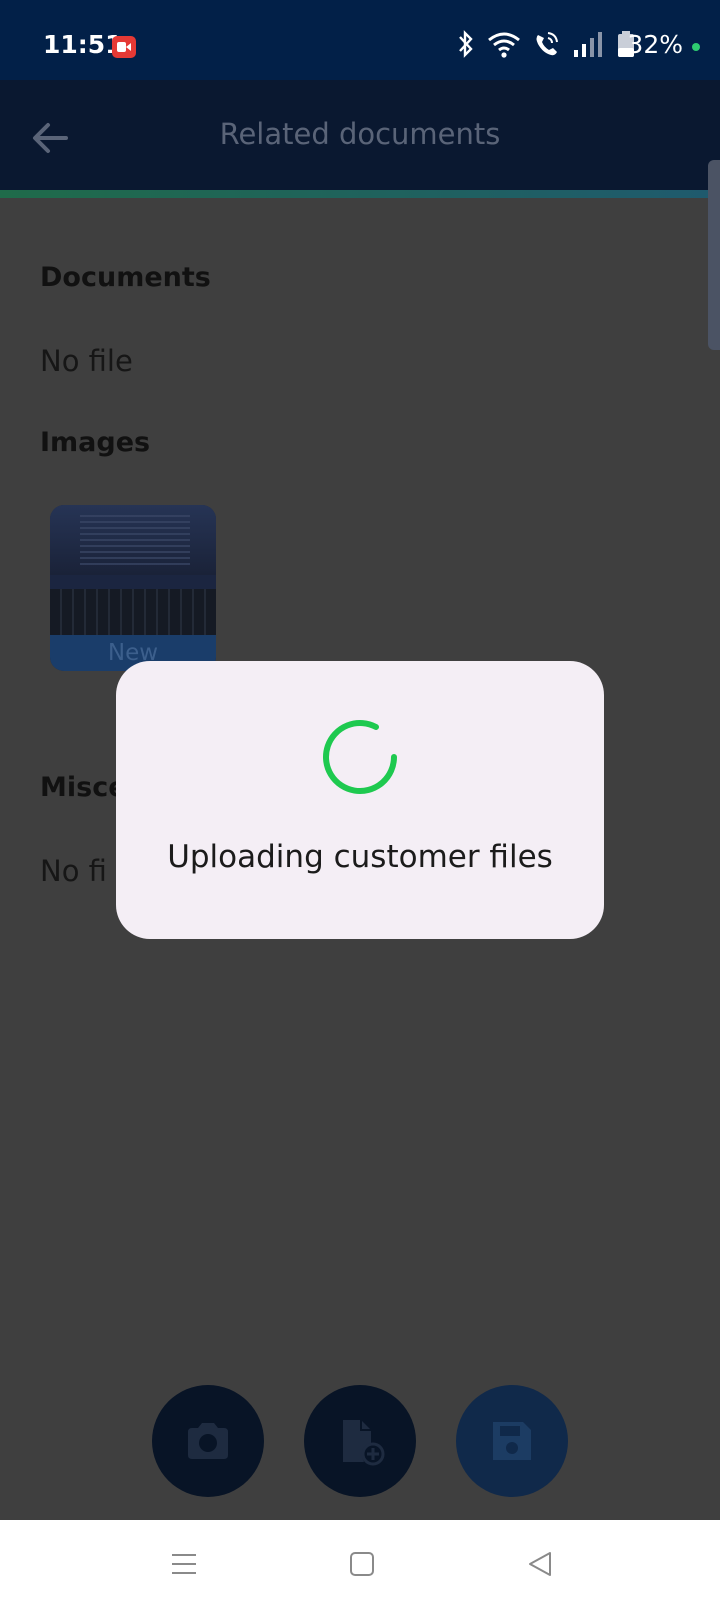  What do you see at coordinates (83, 787) in the screenshot?
I see `misc-section-title: Misce` at bounding box center [83, 787].